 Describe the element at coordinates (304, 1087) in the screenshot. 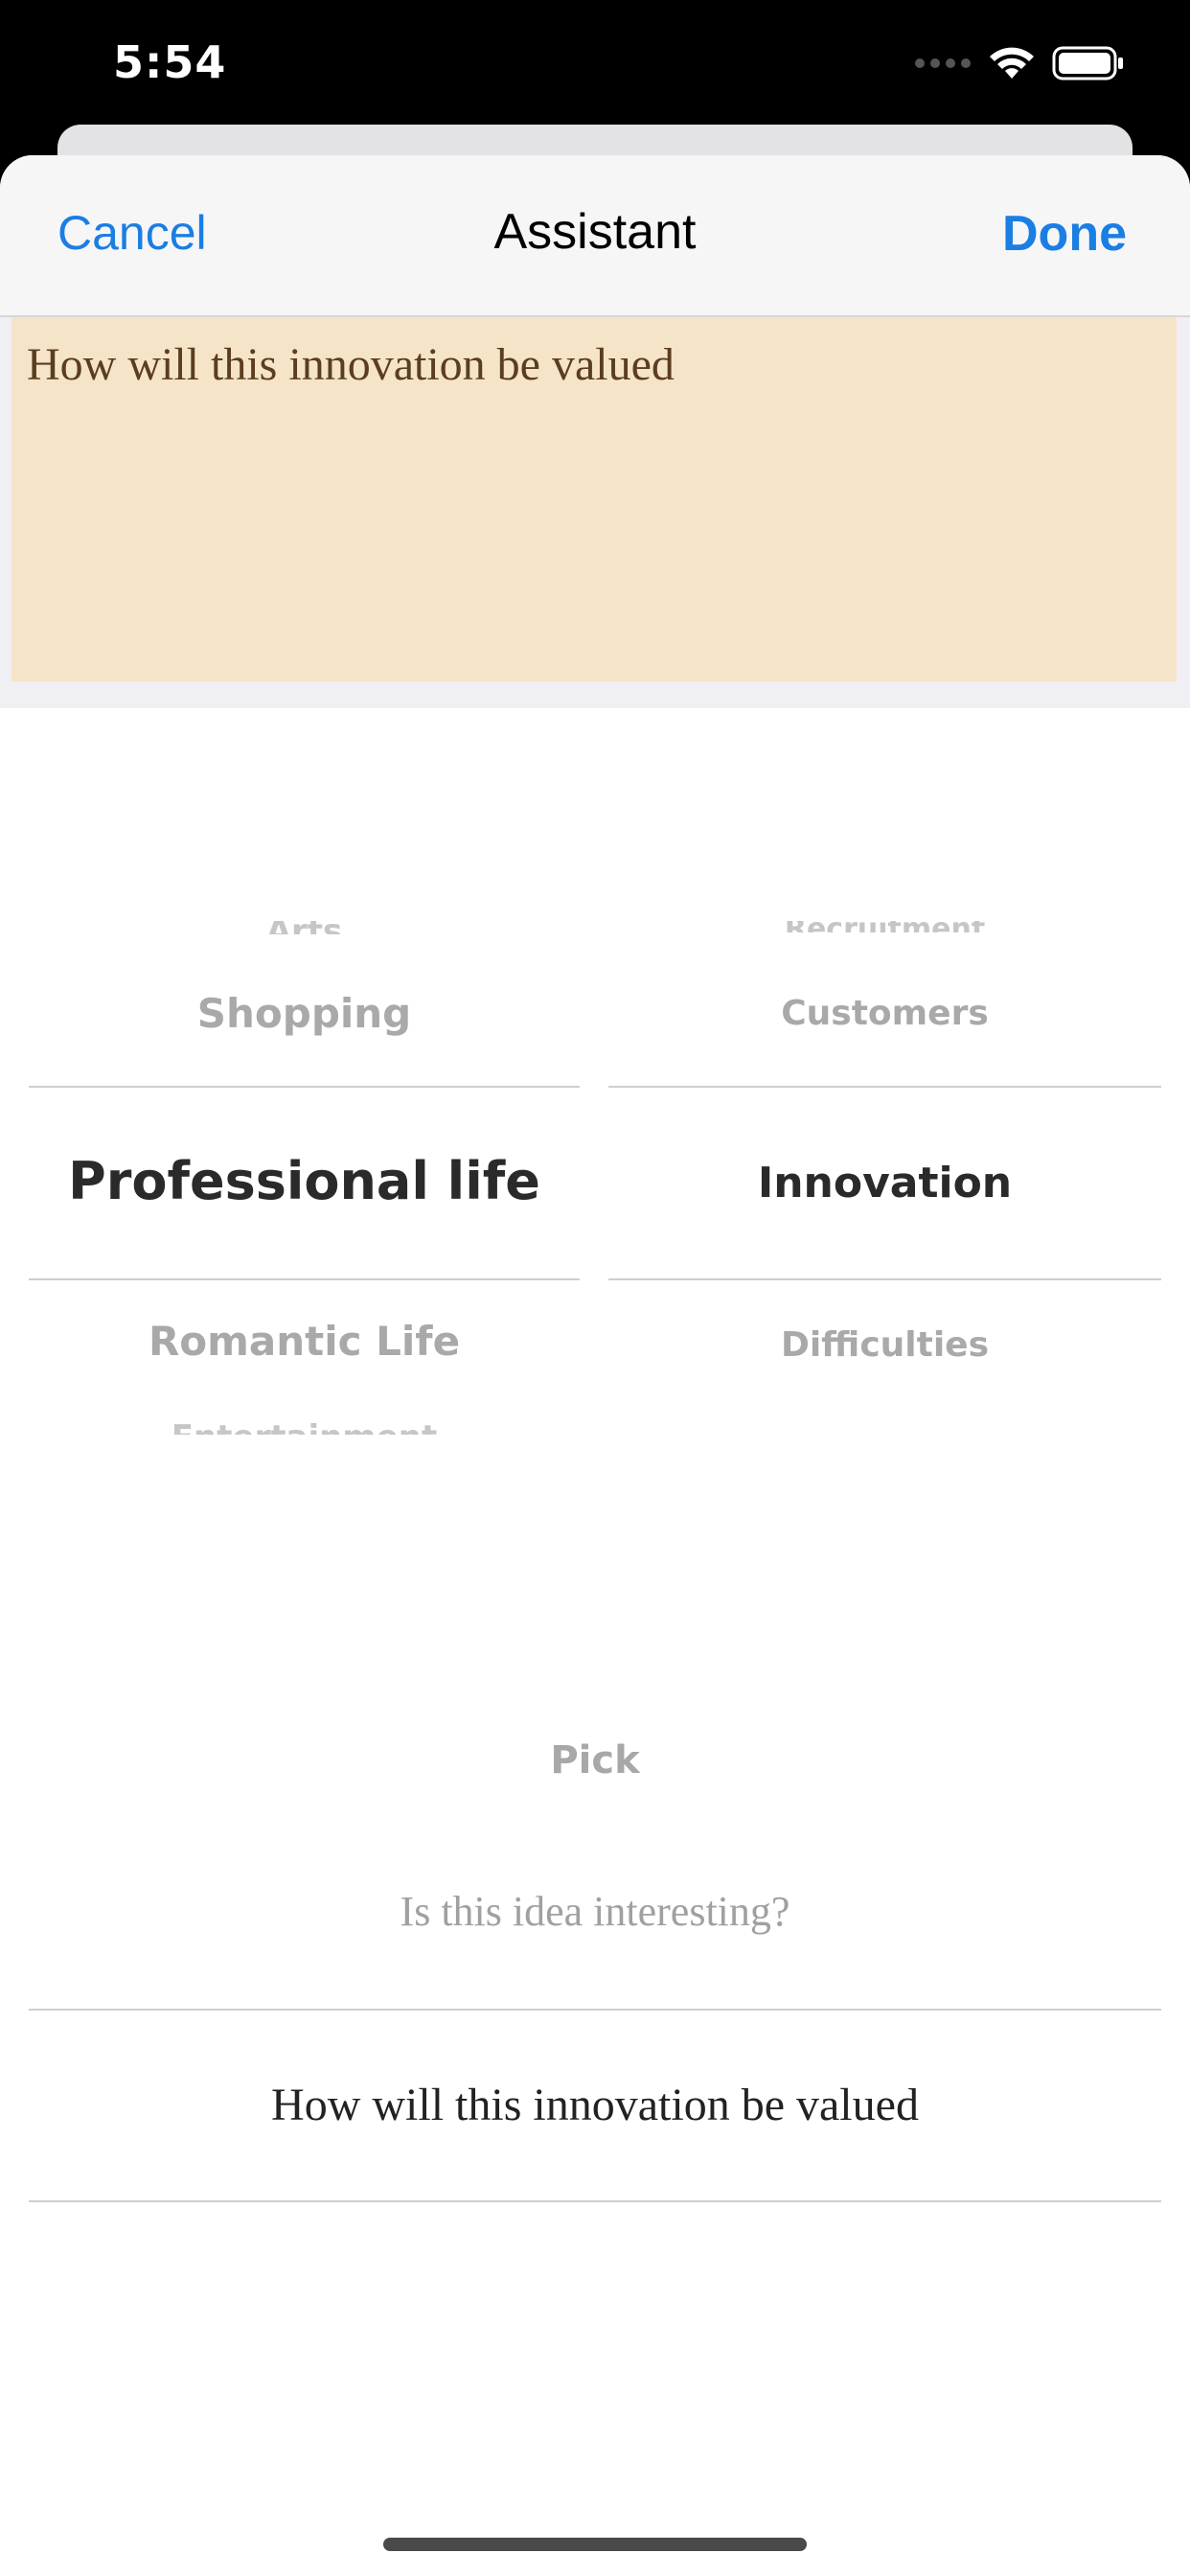

I see `left-picker-top-divider` at that location.